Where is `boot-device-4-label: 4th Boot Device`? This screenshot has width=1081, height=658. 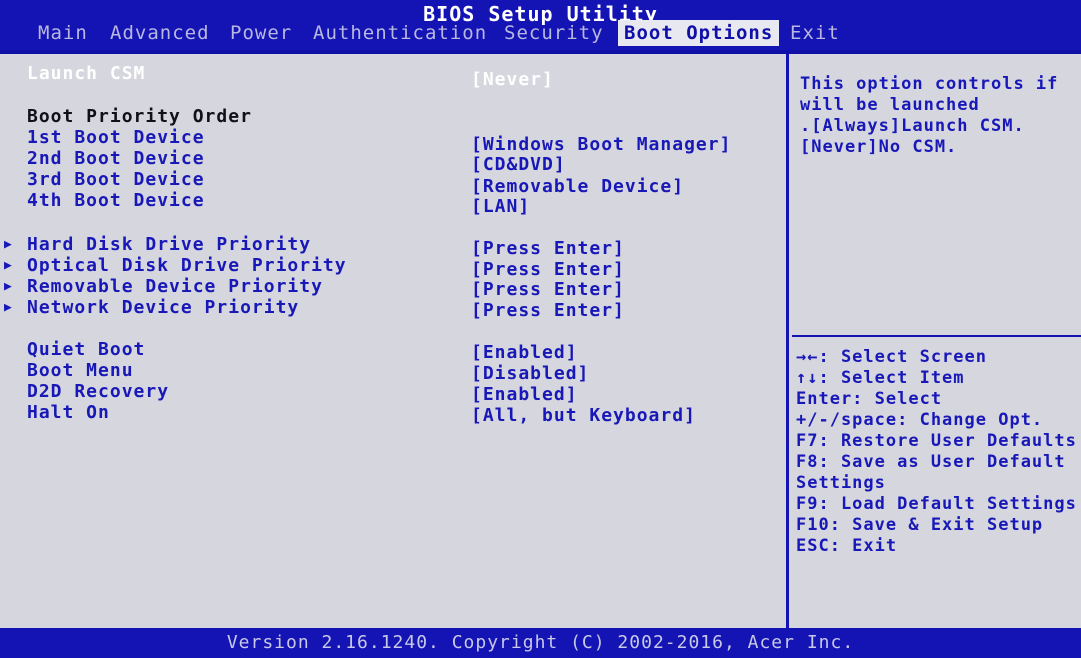 boot-device-4-label: 4th Boot Device is located at coordinates (116, 200).